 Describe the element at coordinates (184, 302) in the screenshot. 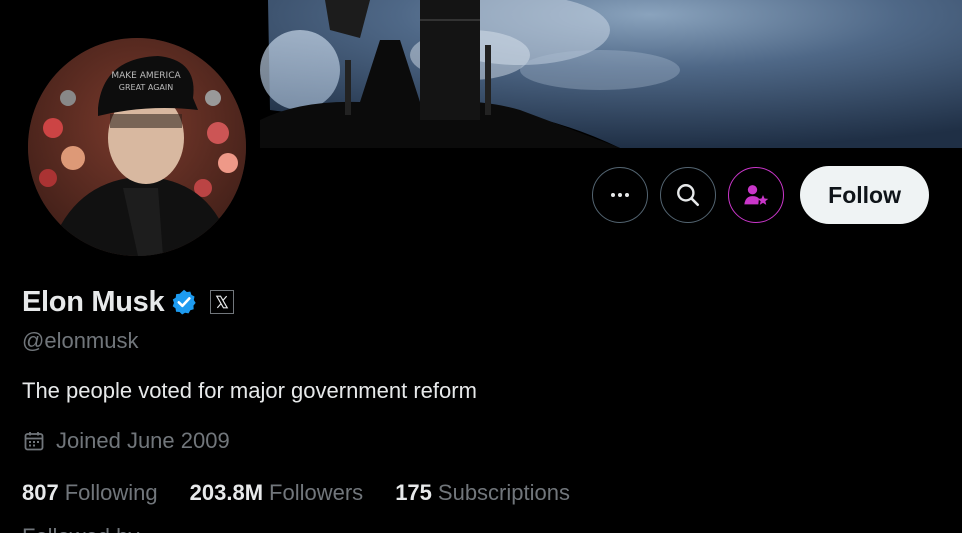

I see `verified-badge-icon` at that location.